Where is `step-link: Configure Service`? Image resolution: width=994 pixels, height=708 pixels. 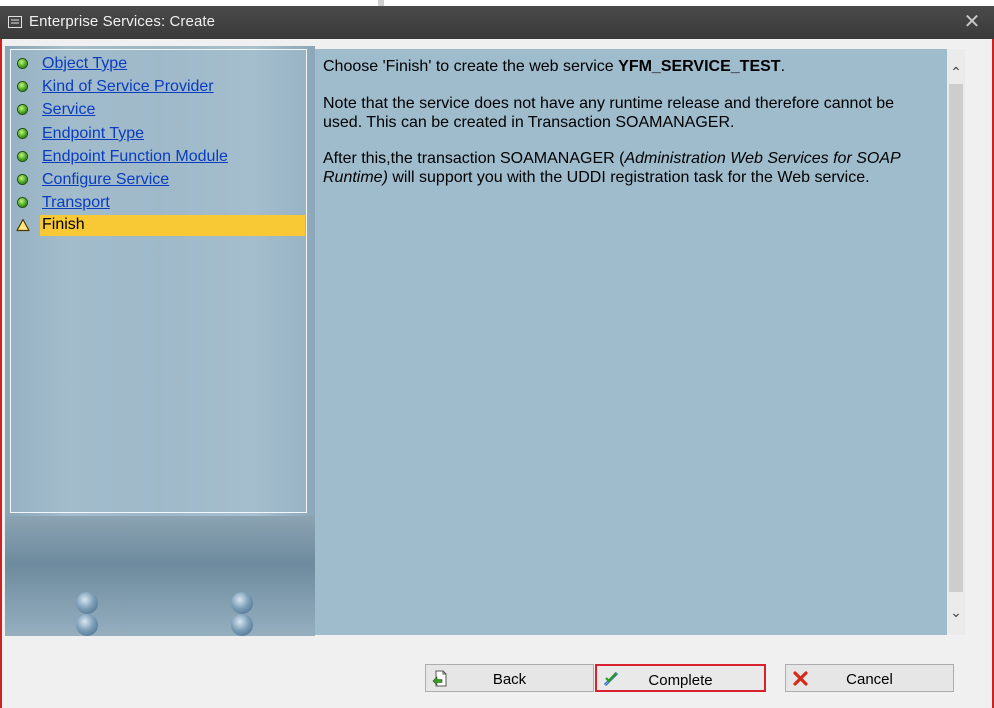
step-link: Configure Service is located at coordinates (105, 180).